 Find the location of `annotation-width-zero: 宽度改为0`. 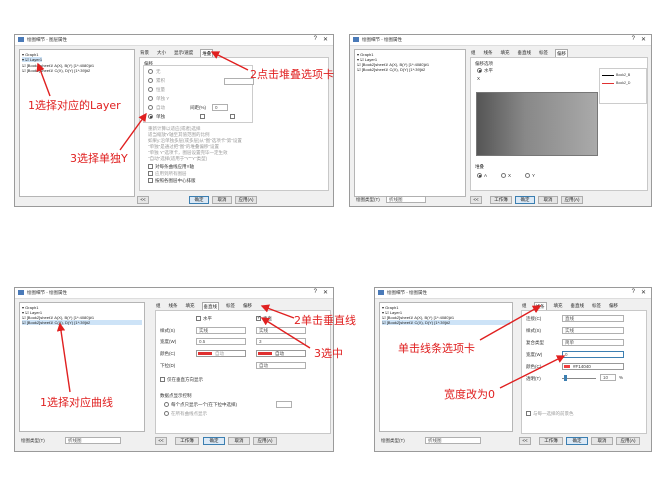

annotation-width-zero: 宽度改为0 is located at coordinates (469, 394).